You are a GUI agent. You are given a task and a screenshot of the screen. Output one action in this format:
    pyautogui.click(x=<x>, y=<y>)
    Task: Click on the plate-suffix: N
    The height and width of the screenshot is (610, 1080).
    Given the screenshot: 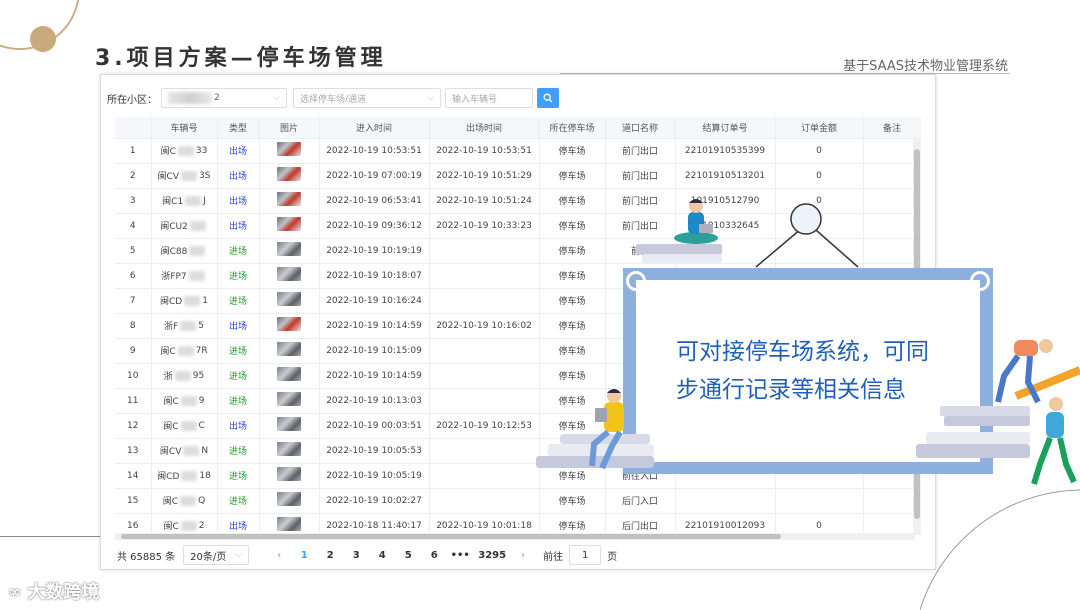 What is the action you would take?
    pyautogui.click(x=205, y=450)
    